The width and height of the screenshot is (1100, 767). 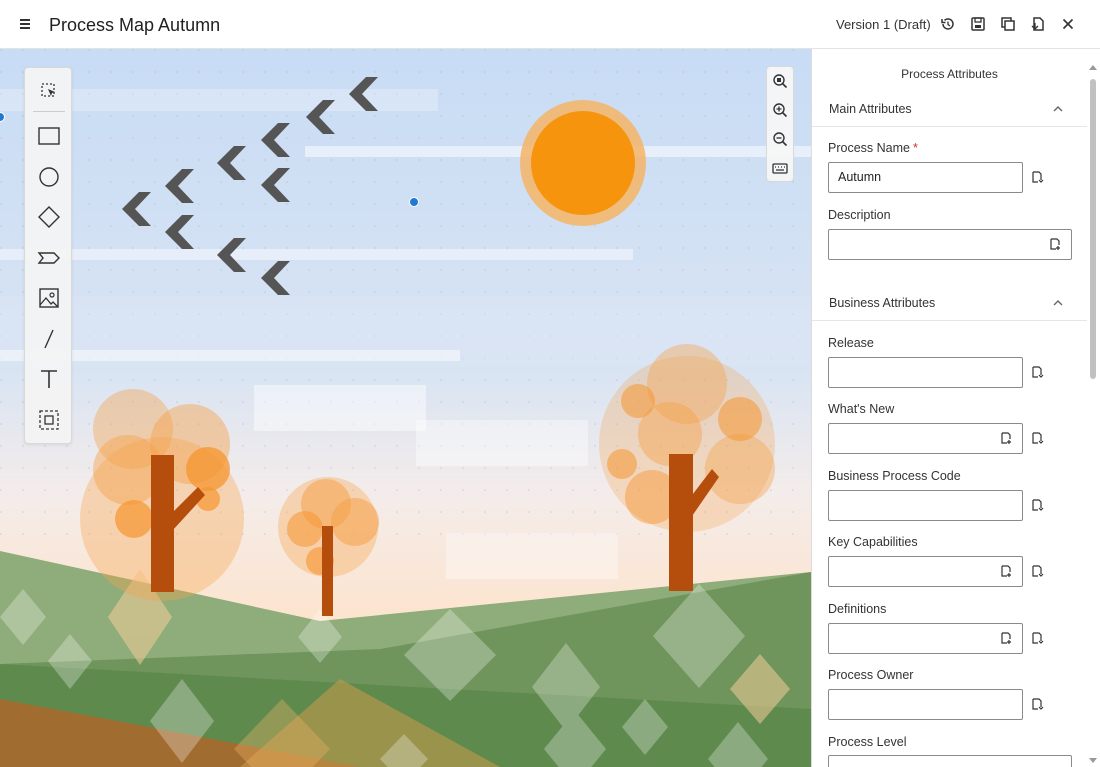 I want to click on version-label: Version 1 (Draft), so click(x=883, y=24).